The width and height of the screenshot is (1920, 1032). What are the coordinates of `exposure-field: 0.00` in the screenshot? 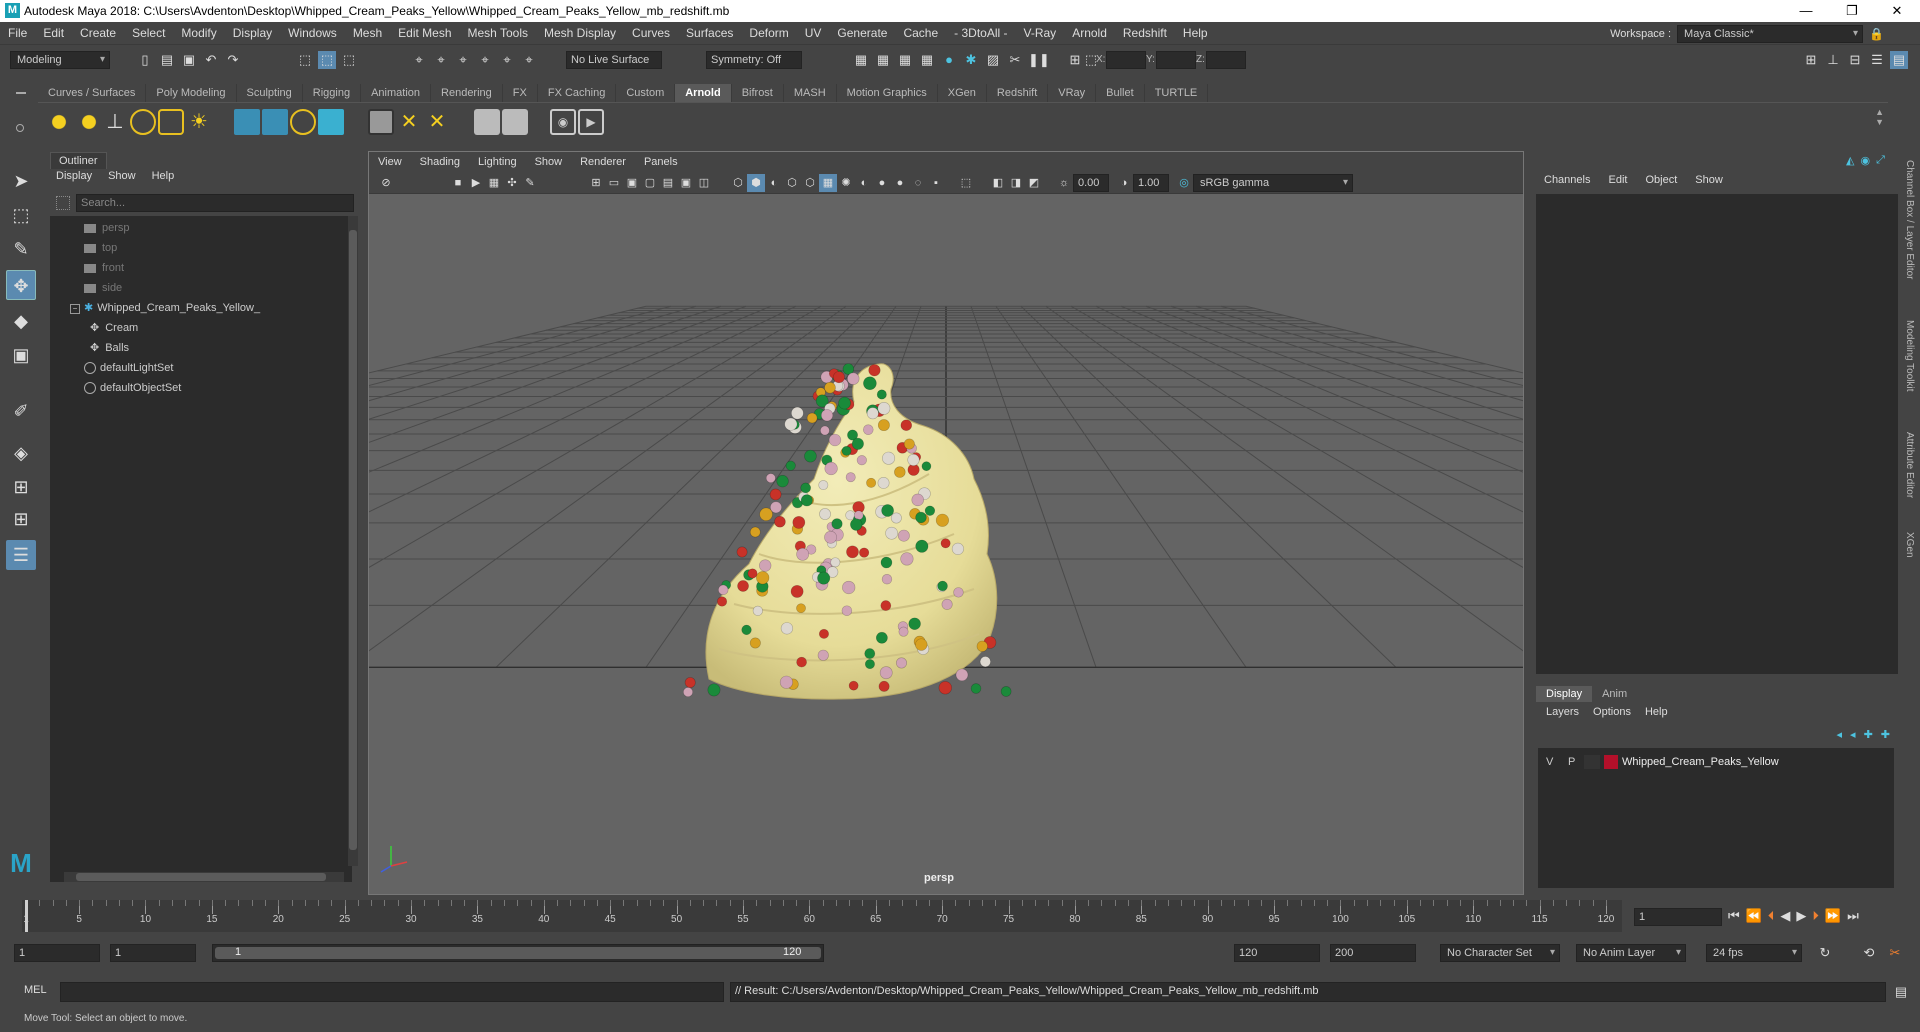 It's located at (1091, 183).